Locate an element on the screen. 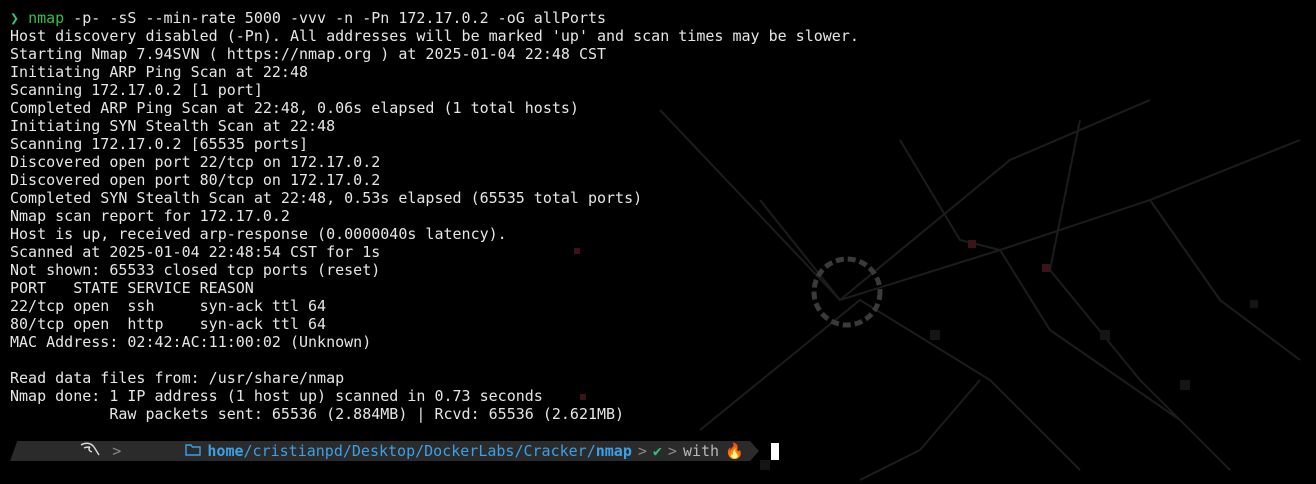 Image resolution: width=1316 pixels, height=484 pixels. prompt-left-cap is located at coordinates (14, 451).